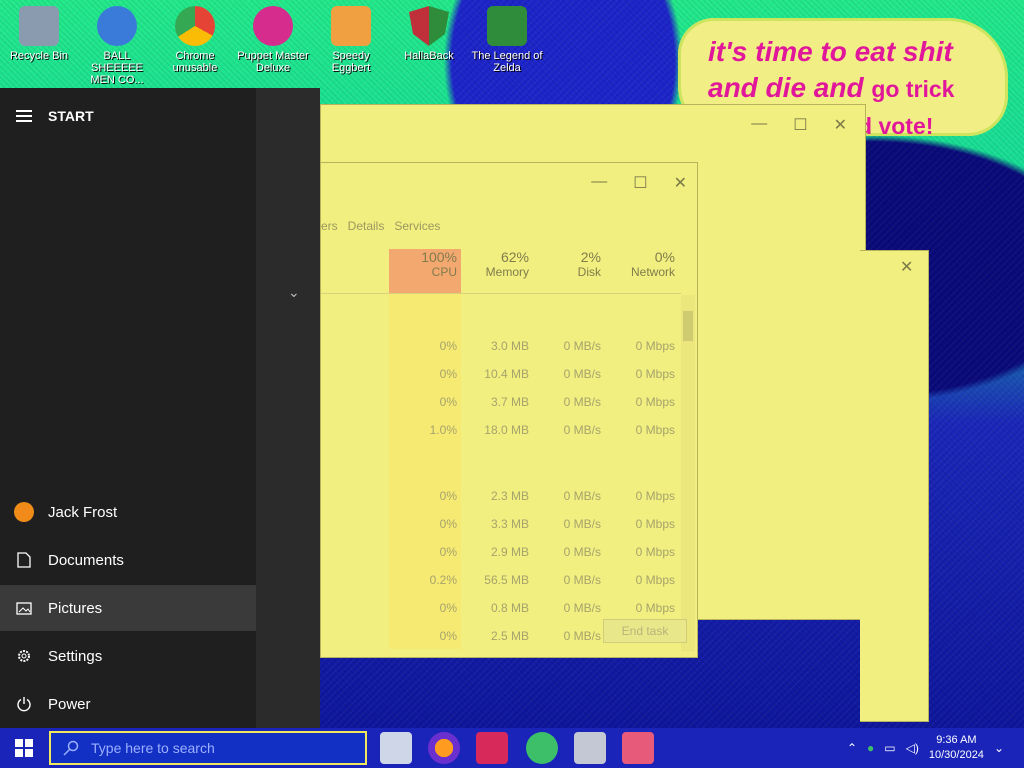 The height and width of the screenshot is (768, 1024). What do you see at coordinates (590, 748) in the screenshot?
I see `task-manager-taskbar-icon` at bounding box center [590, 748].